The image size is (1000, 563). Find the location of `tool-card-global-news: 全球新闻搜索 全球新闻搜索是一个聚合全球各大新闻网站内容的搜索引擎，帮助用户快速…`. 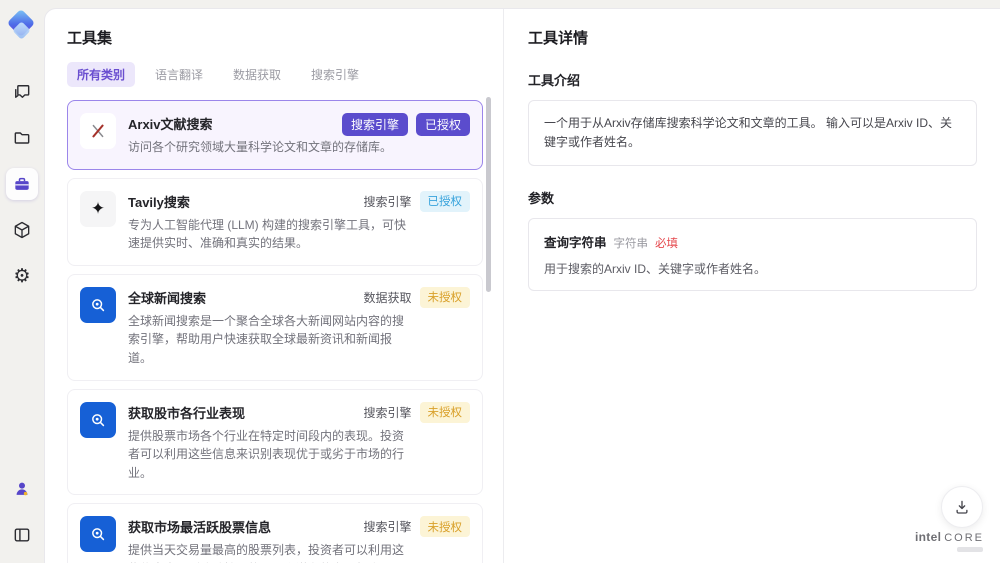

tool-card-global-news: 全球新闻搜索 全球新闻搜索是一个聚合全球各大新闻网站内容的搜索引擎，帮助用户快速… is located at coordinates (275, 327).